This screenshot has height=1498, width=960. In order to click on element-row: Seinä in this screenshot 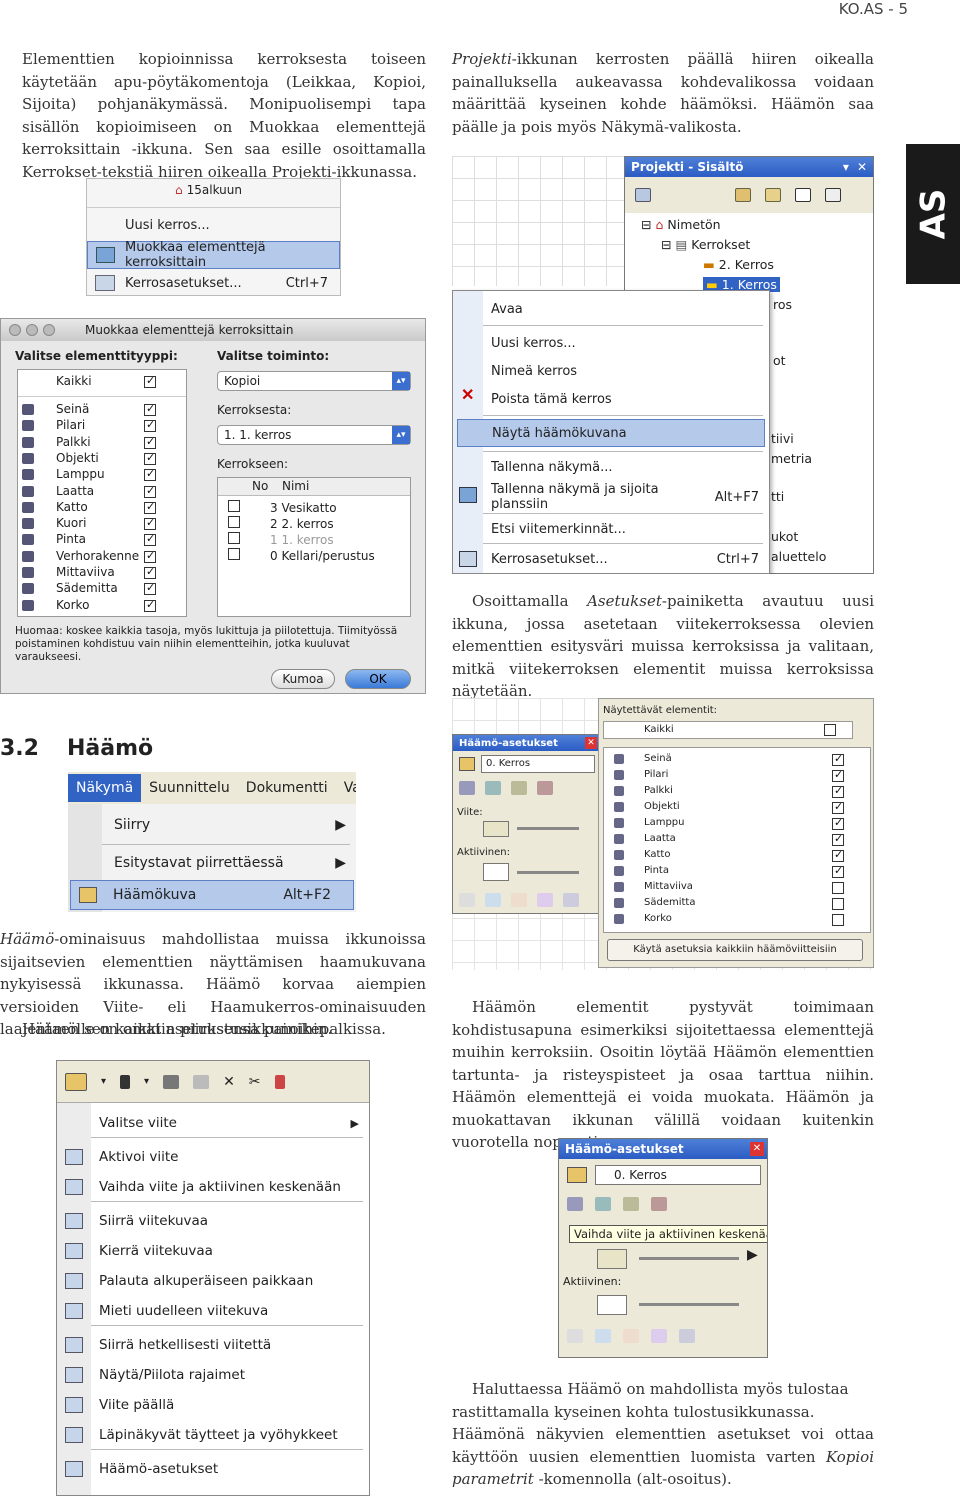, I will do `click(737, 760)`.